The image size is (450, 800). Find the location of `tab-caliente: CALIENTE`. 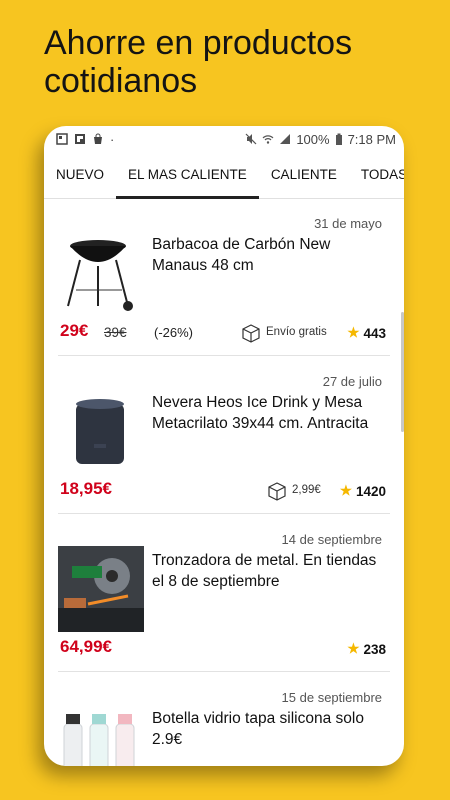

tab-caliente: CALIENTE is located at coordinates (304, 175).